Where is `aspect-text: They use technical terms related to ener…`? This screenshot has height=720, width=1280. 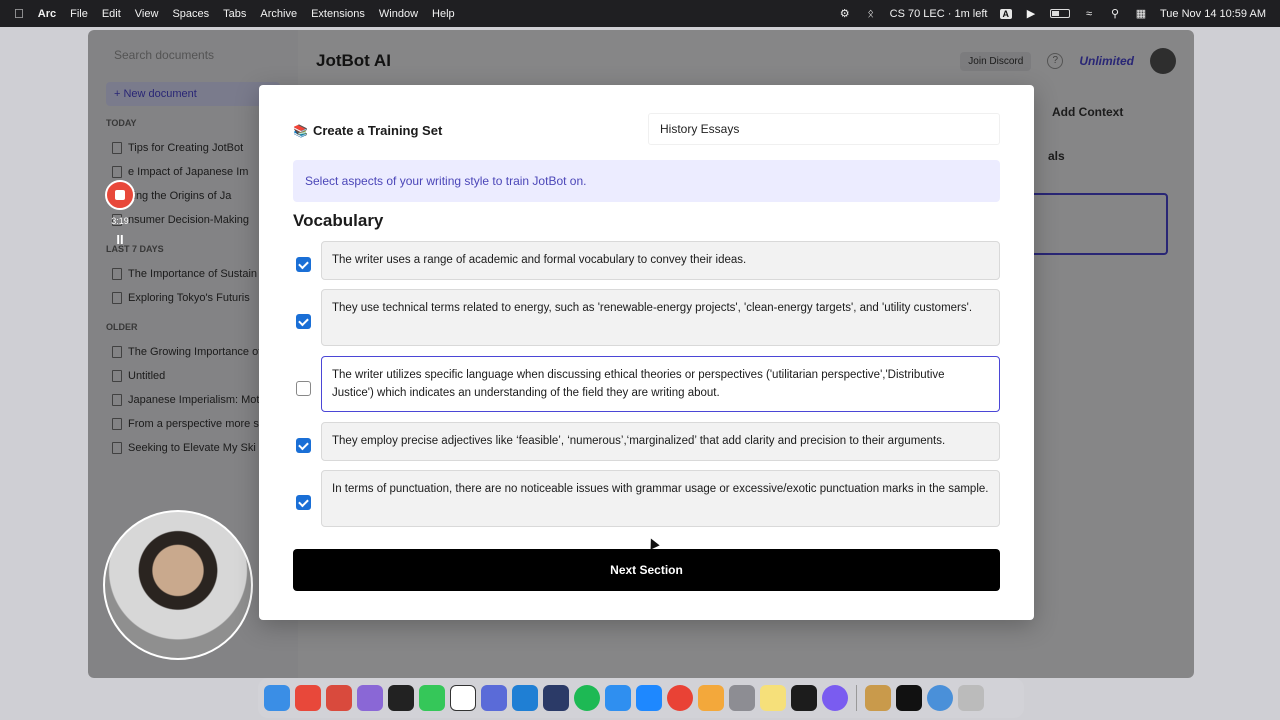 aspect-text: They use technical terms related to ener… is located at coordinates (660, 317).